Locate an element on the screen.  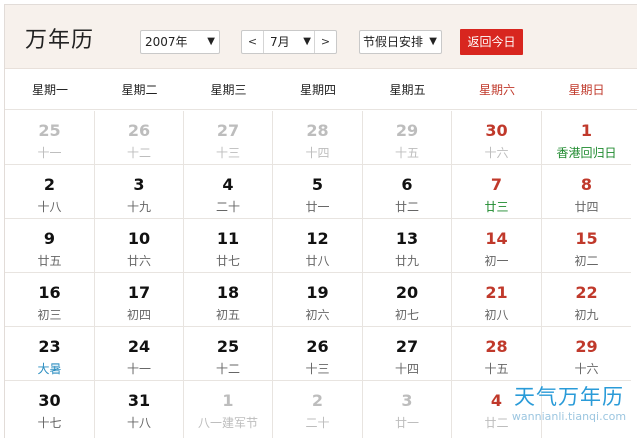
lunar-date: 大暑 is located at coordinates (49, 369).